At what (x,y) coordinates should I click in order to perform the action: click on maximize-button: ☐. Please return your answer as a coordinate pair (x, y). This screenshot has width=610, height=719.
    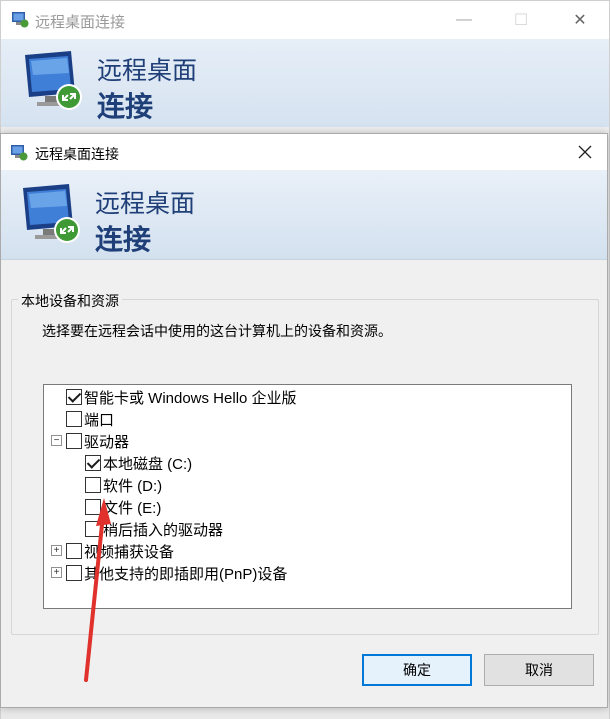
    Looking at the image, I should click on (521, 20).